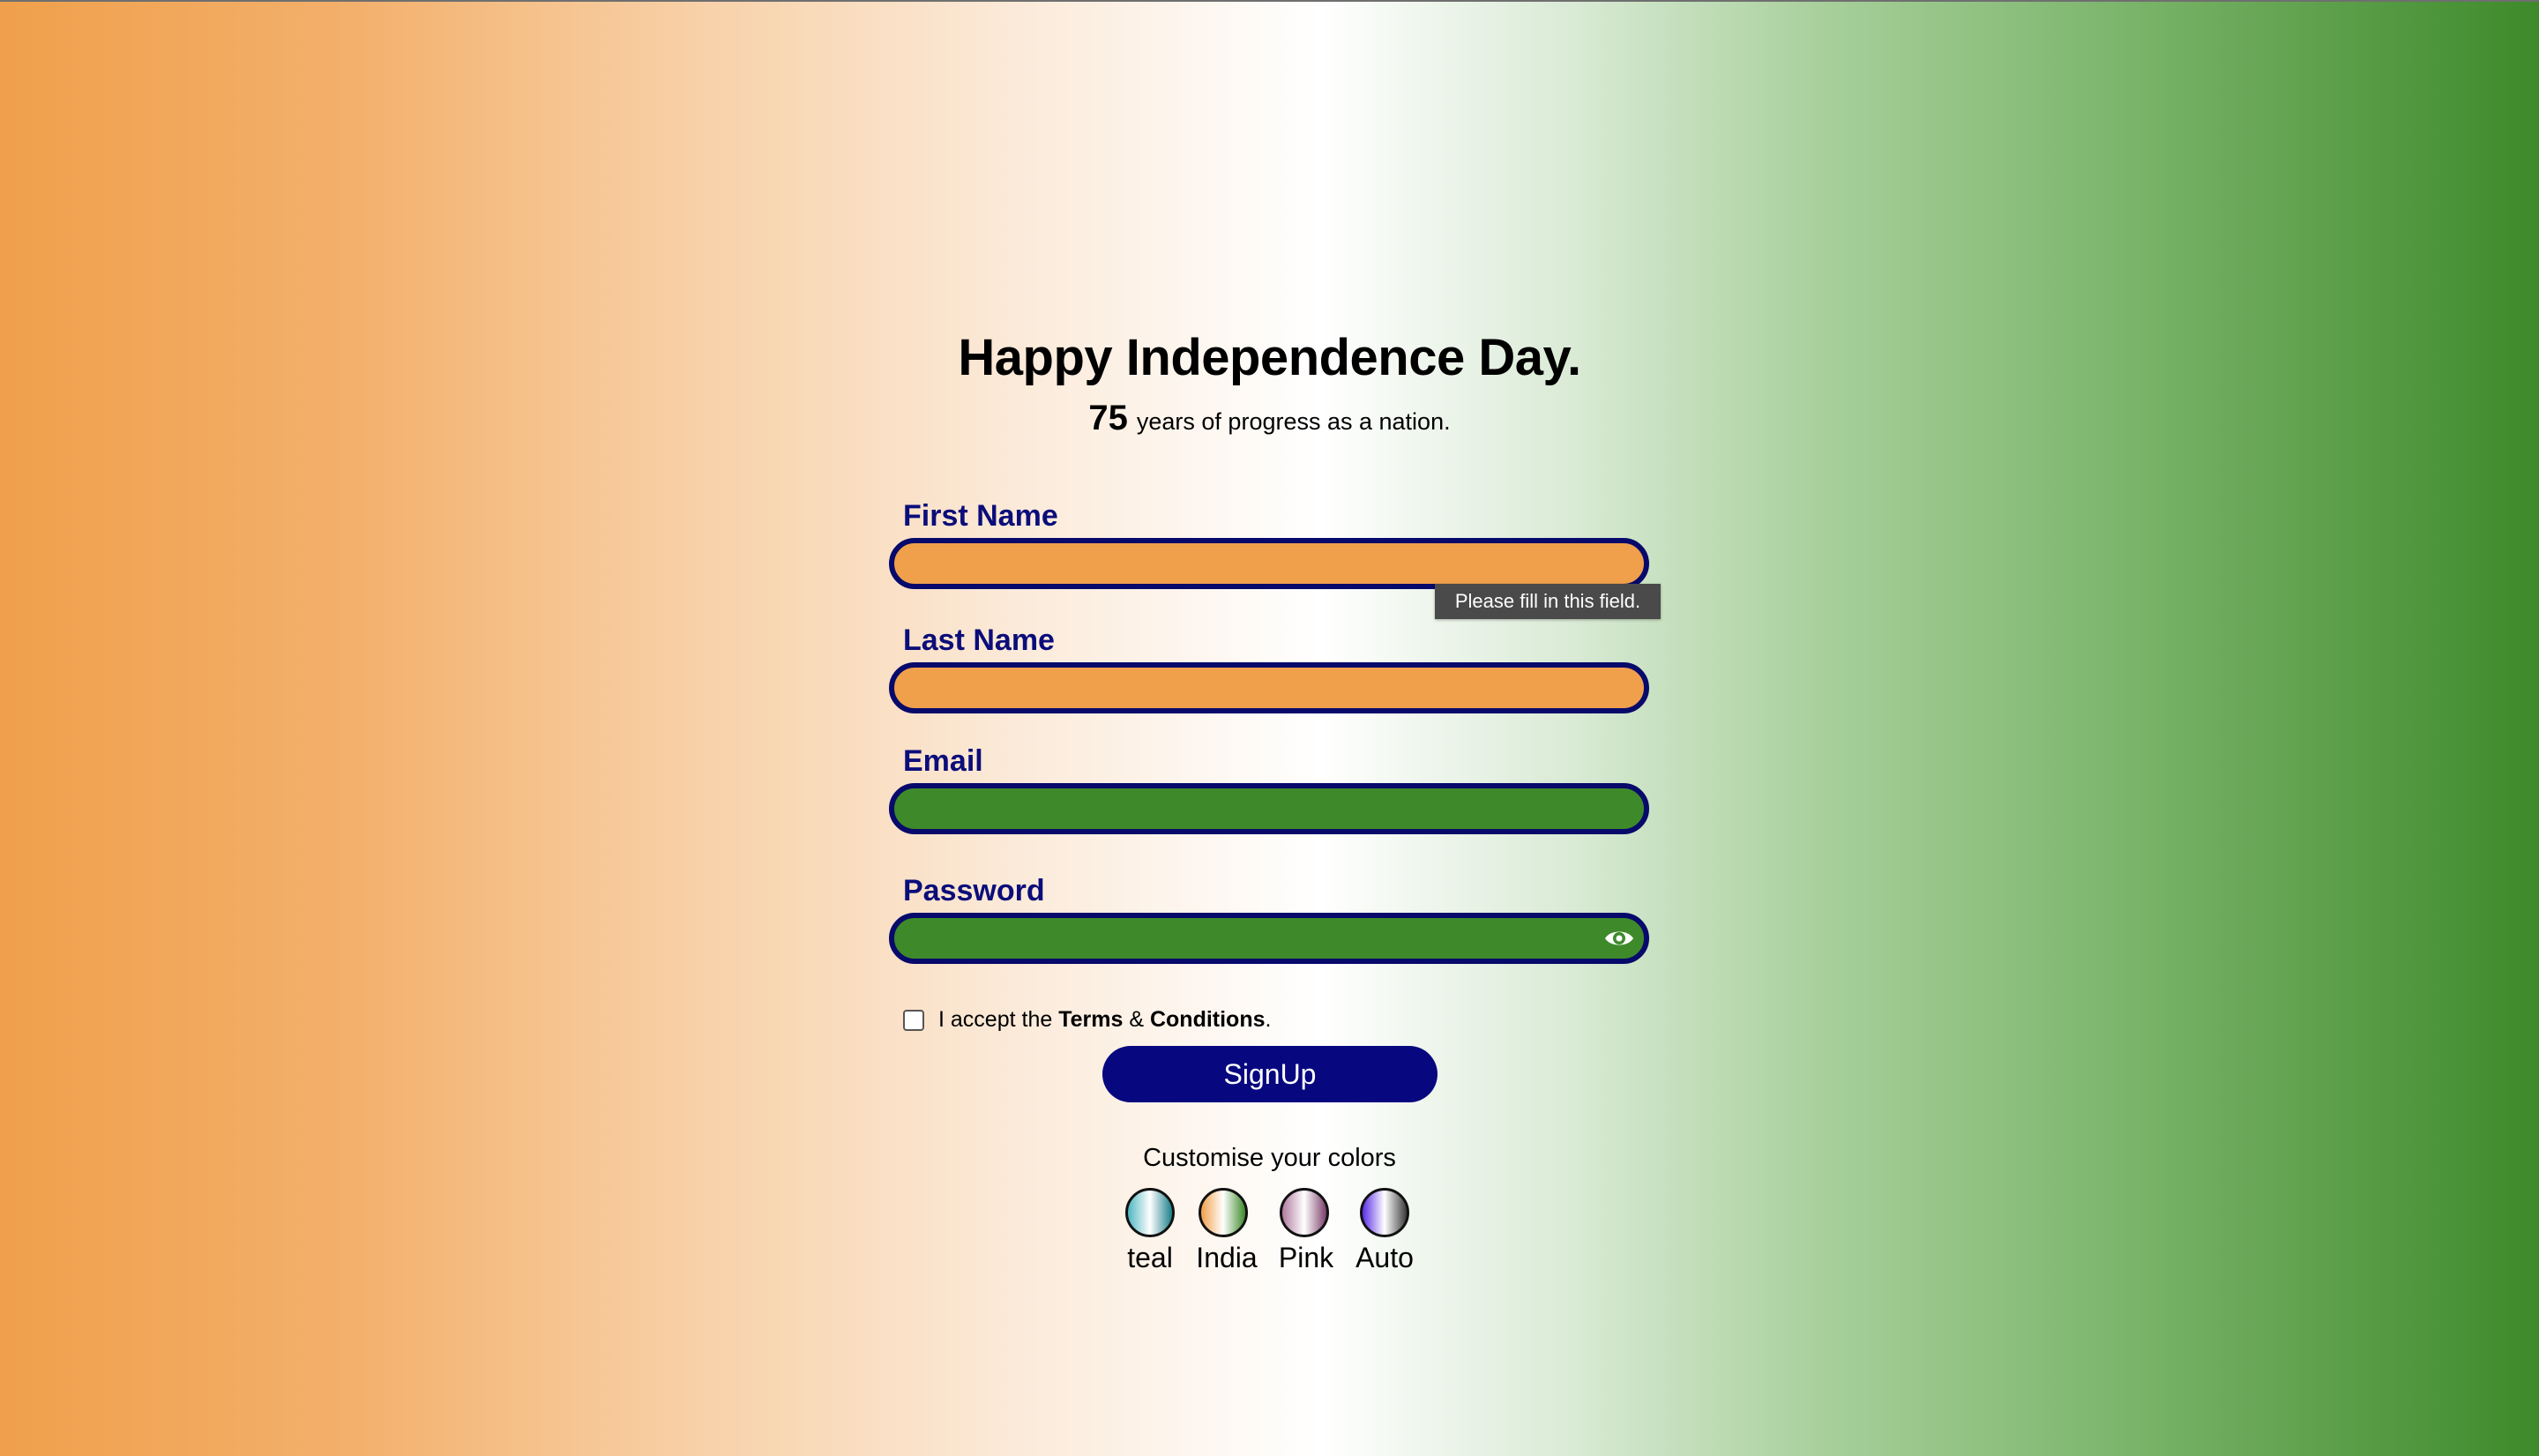 The width and height of the screenshot is (2539, 1456). I want to click on password-input, so click(1269, 938).